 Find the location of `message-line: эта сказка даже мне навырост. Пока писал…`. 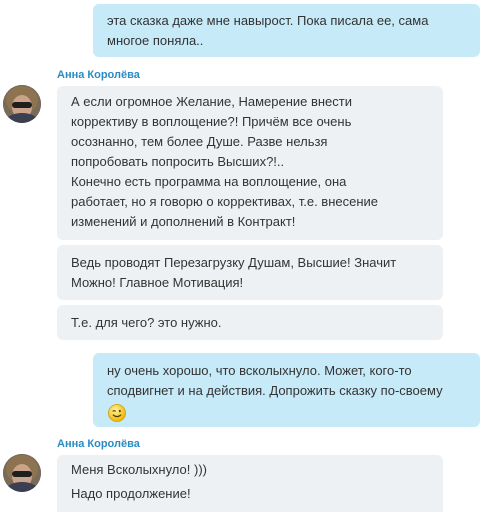

message-line: эта сказка даже мне навырост. Пока писал… is located at coordinates (268, 20).